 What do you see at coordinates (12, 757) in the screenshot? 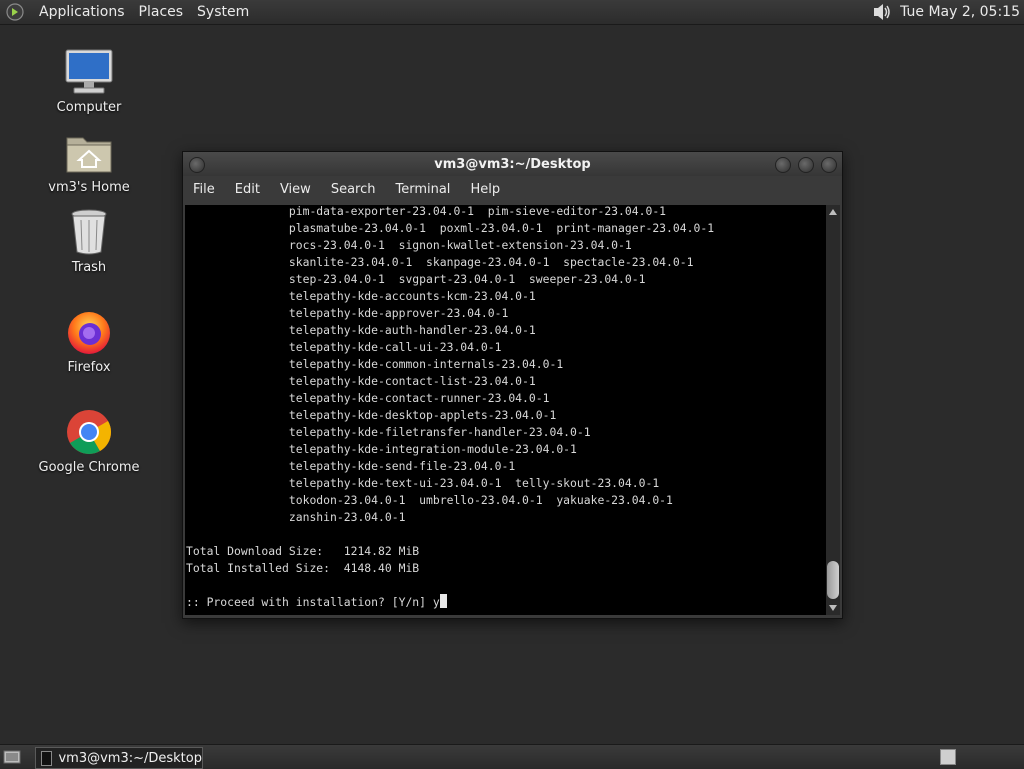
I see `show-desktop-icon` at bounding box center [12, 757].